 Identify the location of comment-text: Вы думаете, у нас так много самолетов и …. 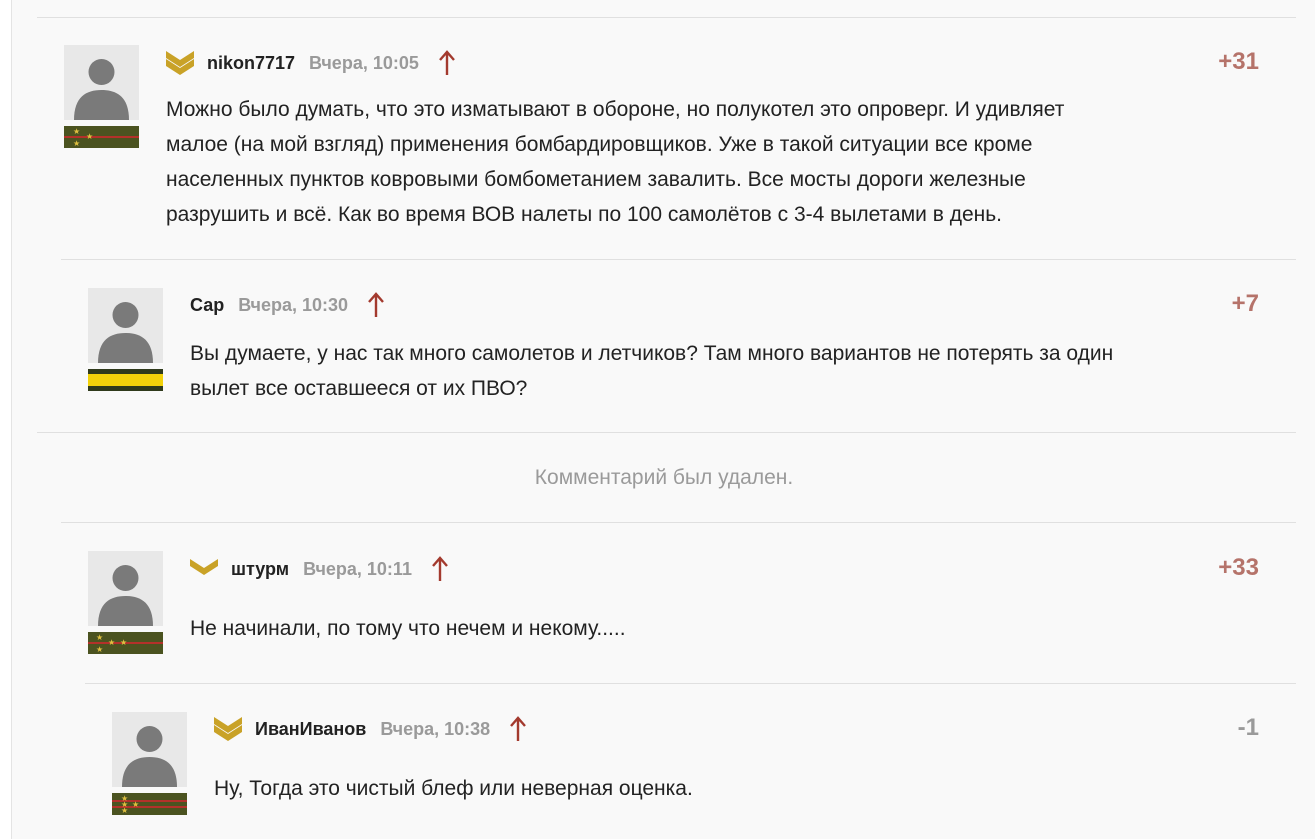
(730, 371).